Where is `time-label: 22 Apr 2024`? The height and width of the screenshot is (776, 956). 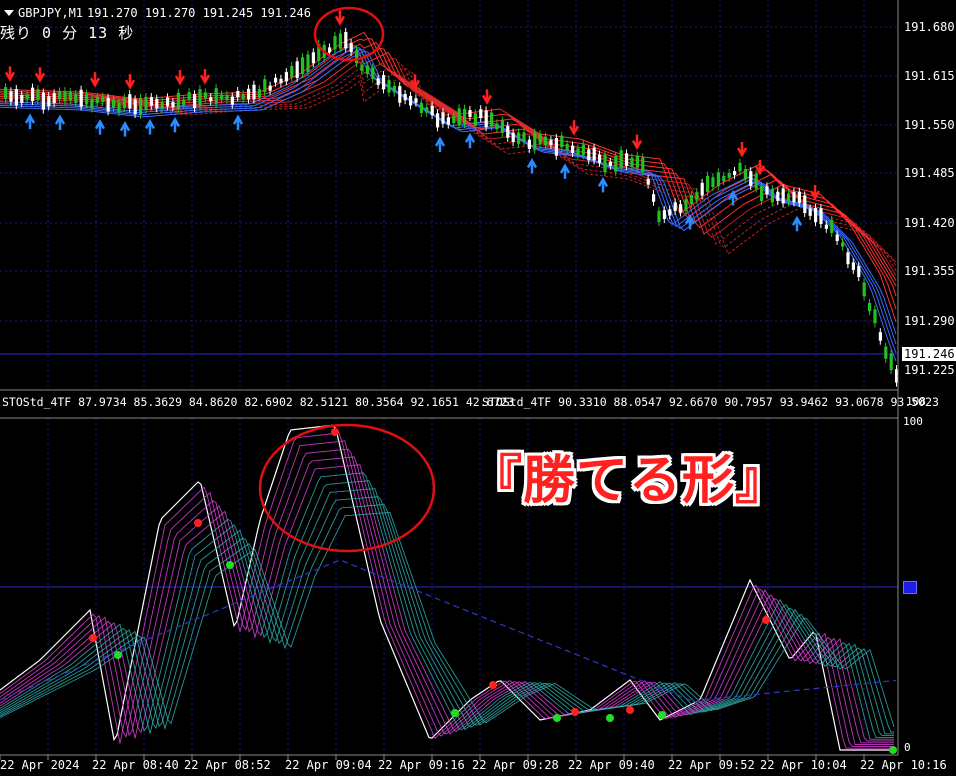 time-label: 22 Apr 2024 is located at coordinates (40, 765).